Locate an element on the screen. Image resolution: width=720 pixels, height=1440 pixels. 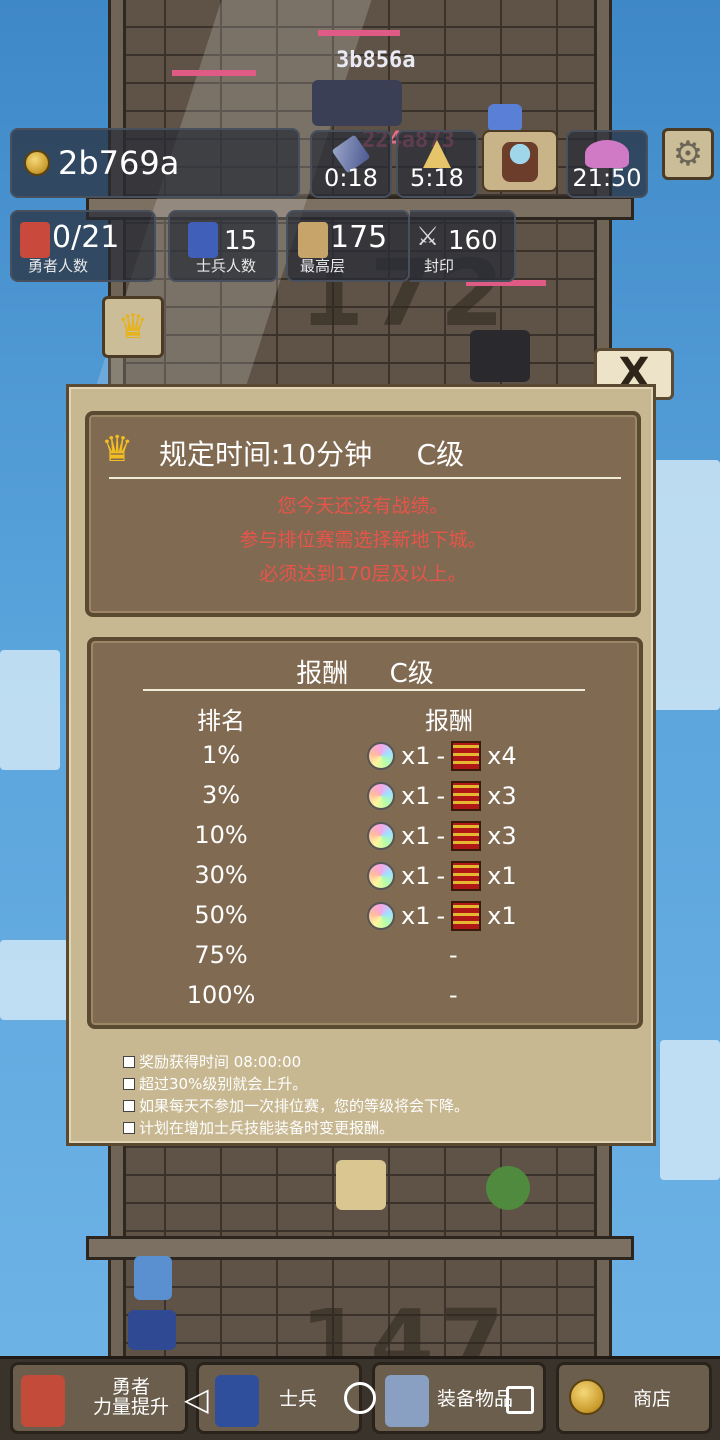
timer-text: 21:50 is located at coordinates (607, 178).